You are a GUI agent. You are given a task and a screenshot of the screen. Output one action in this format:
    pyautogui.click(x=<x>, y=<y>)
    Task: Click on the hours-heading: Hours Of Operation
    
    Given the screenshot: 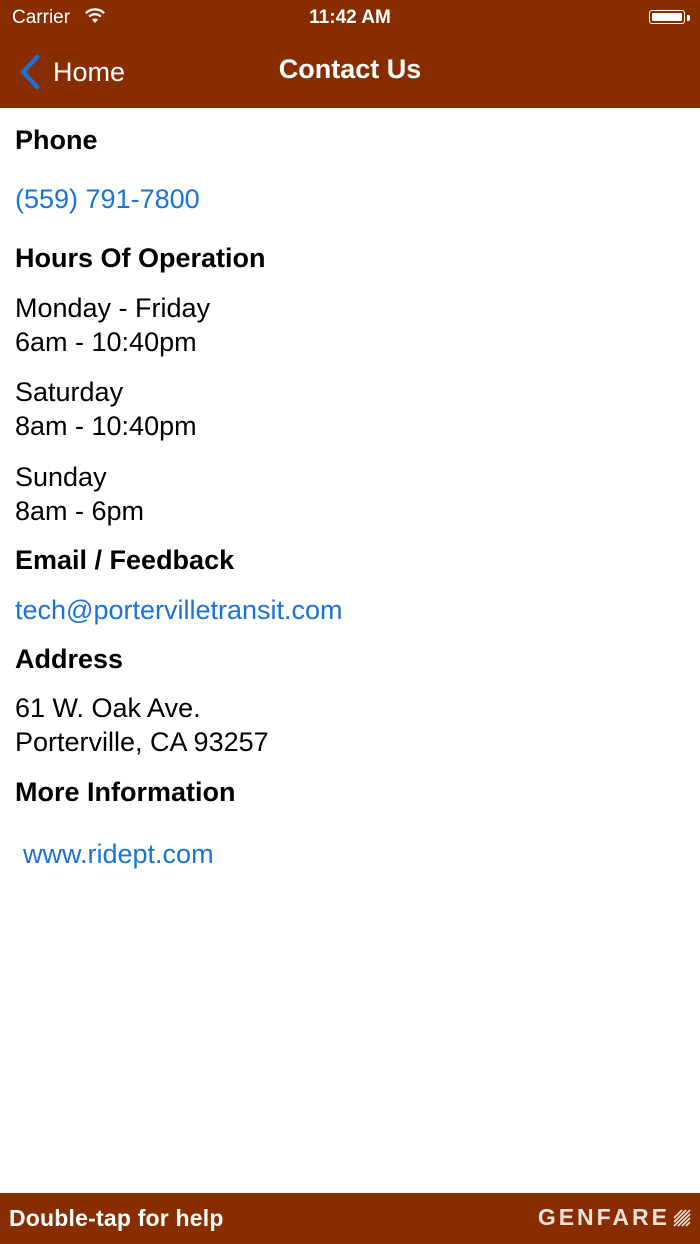 What is the action you would take?
    pyautogui.click(x=140, y=258)
    